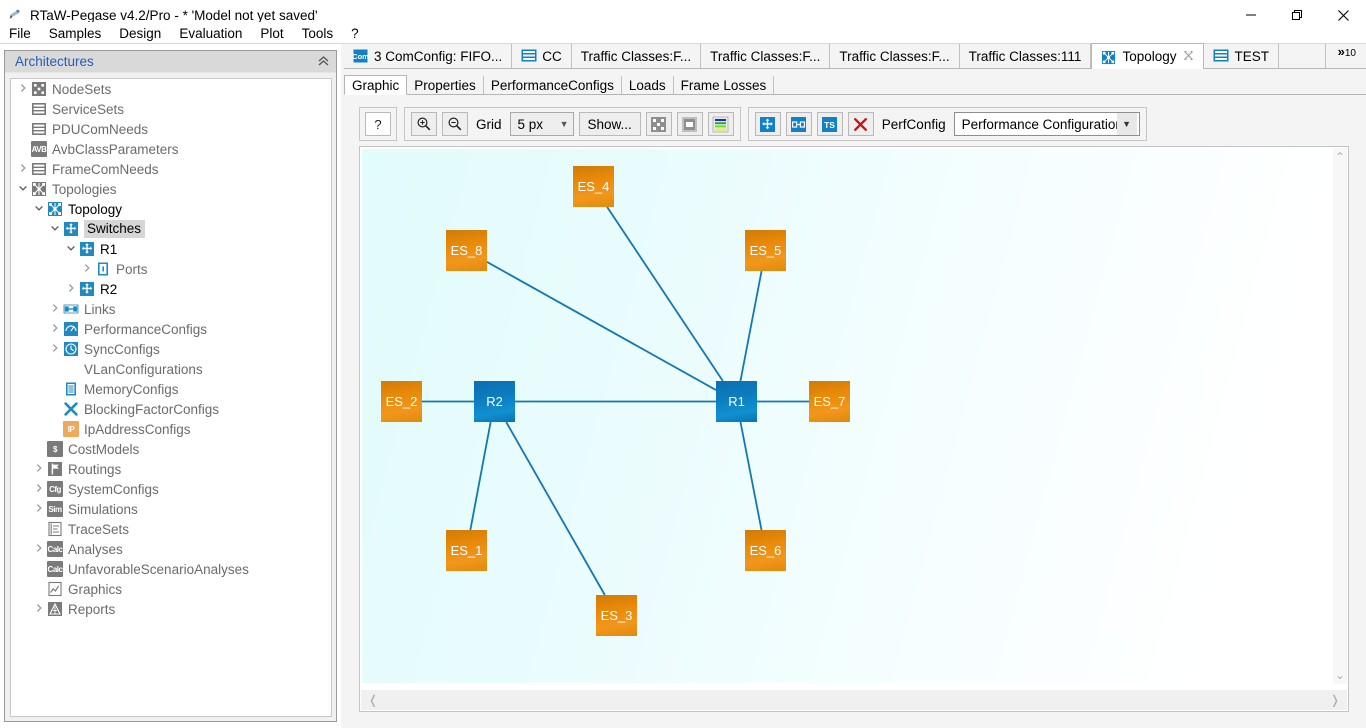 The width and height of the screenshot is (1366, 728). Describe the element at coordinates (765, 550) in the screenshot. I see `topology-node-es_6: ES_6` at that location.